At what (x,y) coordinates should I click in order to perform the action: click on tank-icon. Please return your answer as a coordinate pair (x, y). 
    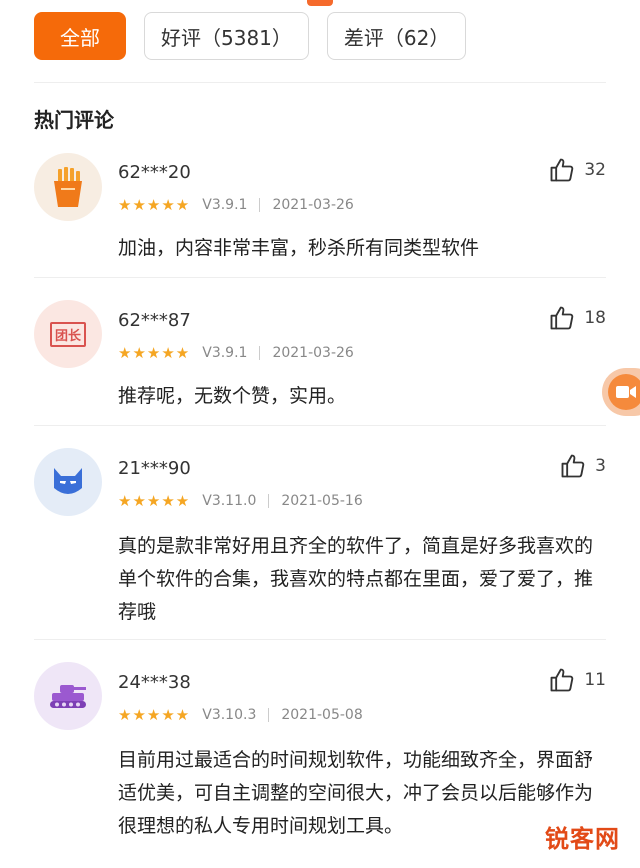
    Looking at the image, I should click on (68, 696).